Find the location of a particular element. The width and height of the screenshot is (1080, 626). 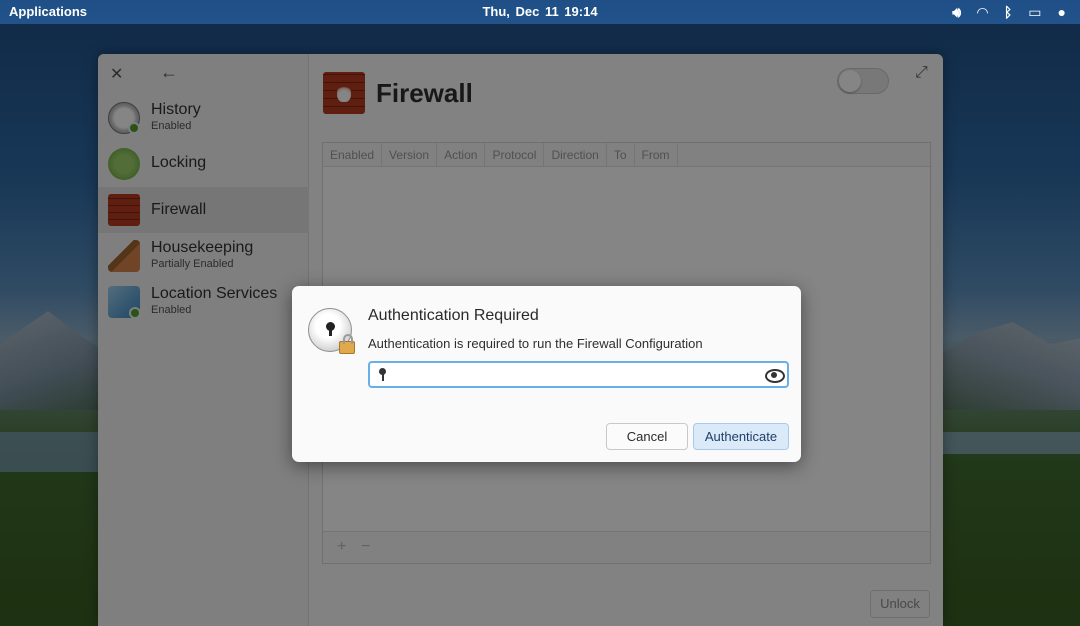

volume-icon: 🔊︎ is located at coordinates (956, 12).